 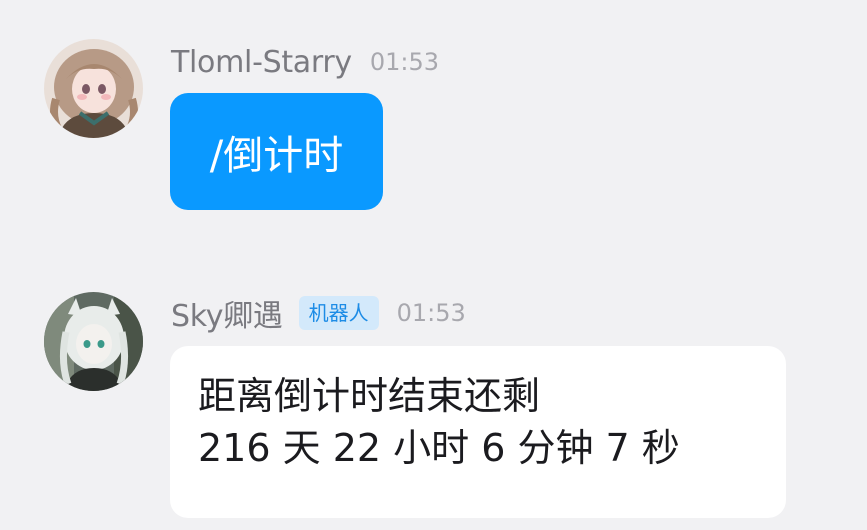 What do you see at coordinates (439, 448) in the screenshot?
I see `message-text-line: 216 天 22 小时 6 分钟 7 秒` at bounding box center [439, 448].